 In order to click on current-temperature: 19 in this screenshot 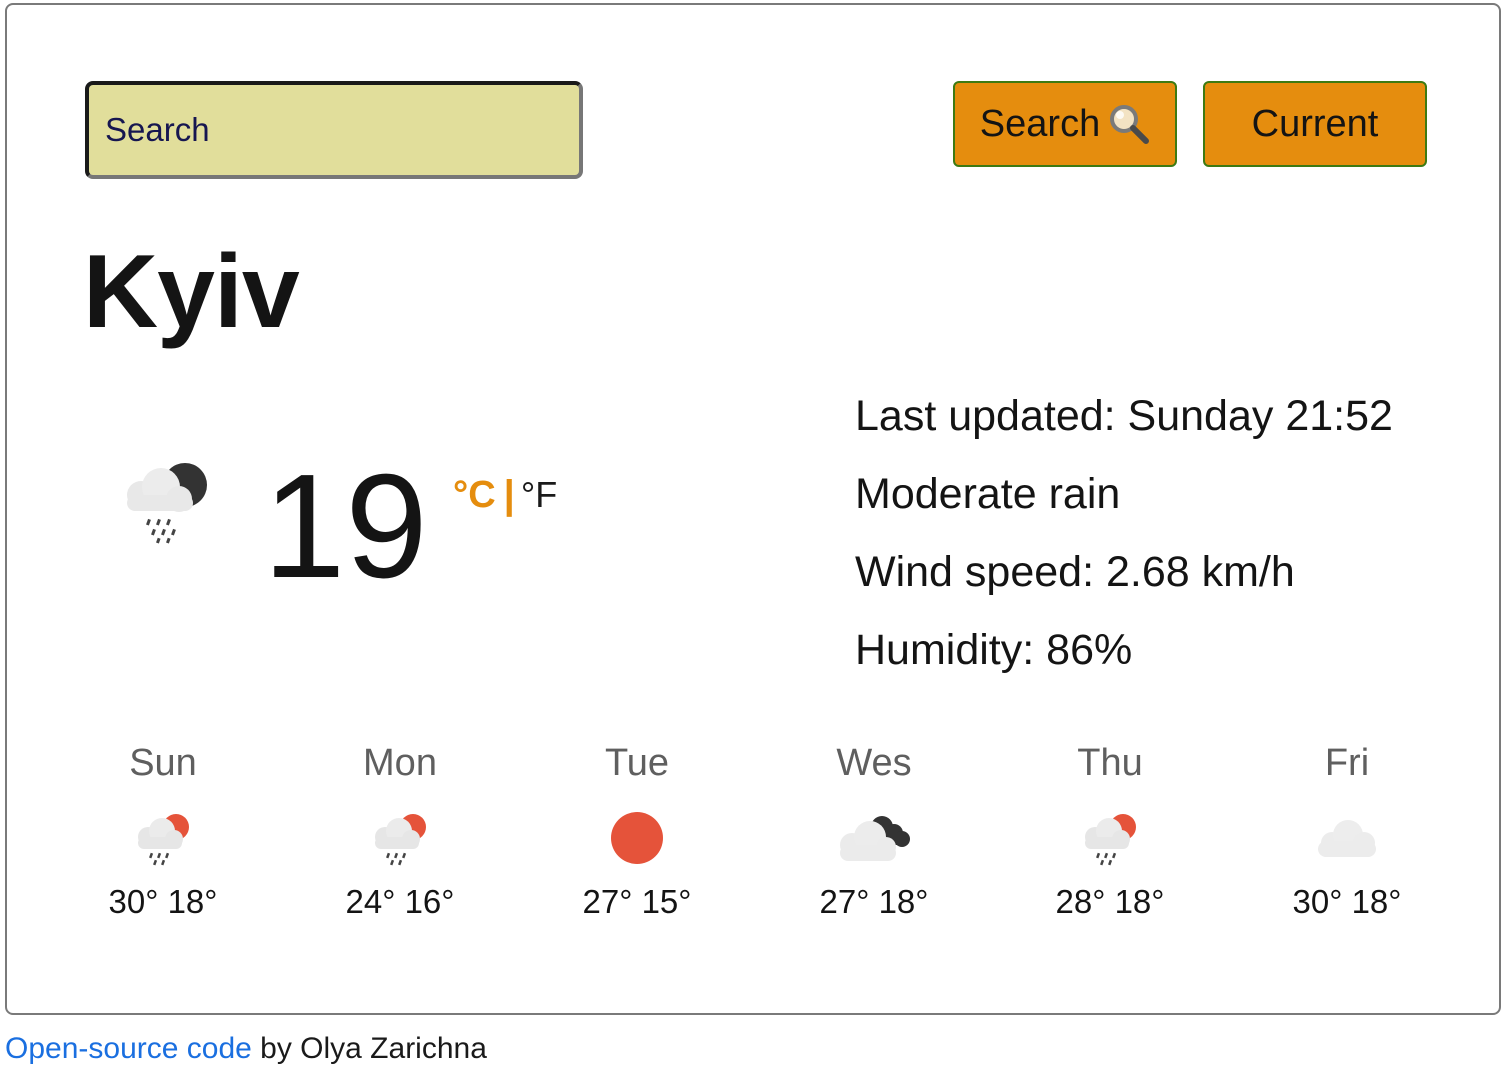, I will do `click(345, 526)`.